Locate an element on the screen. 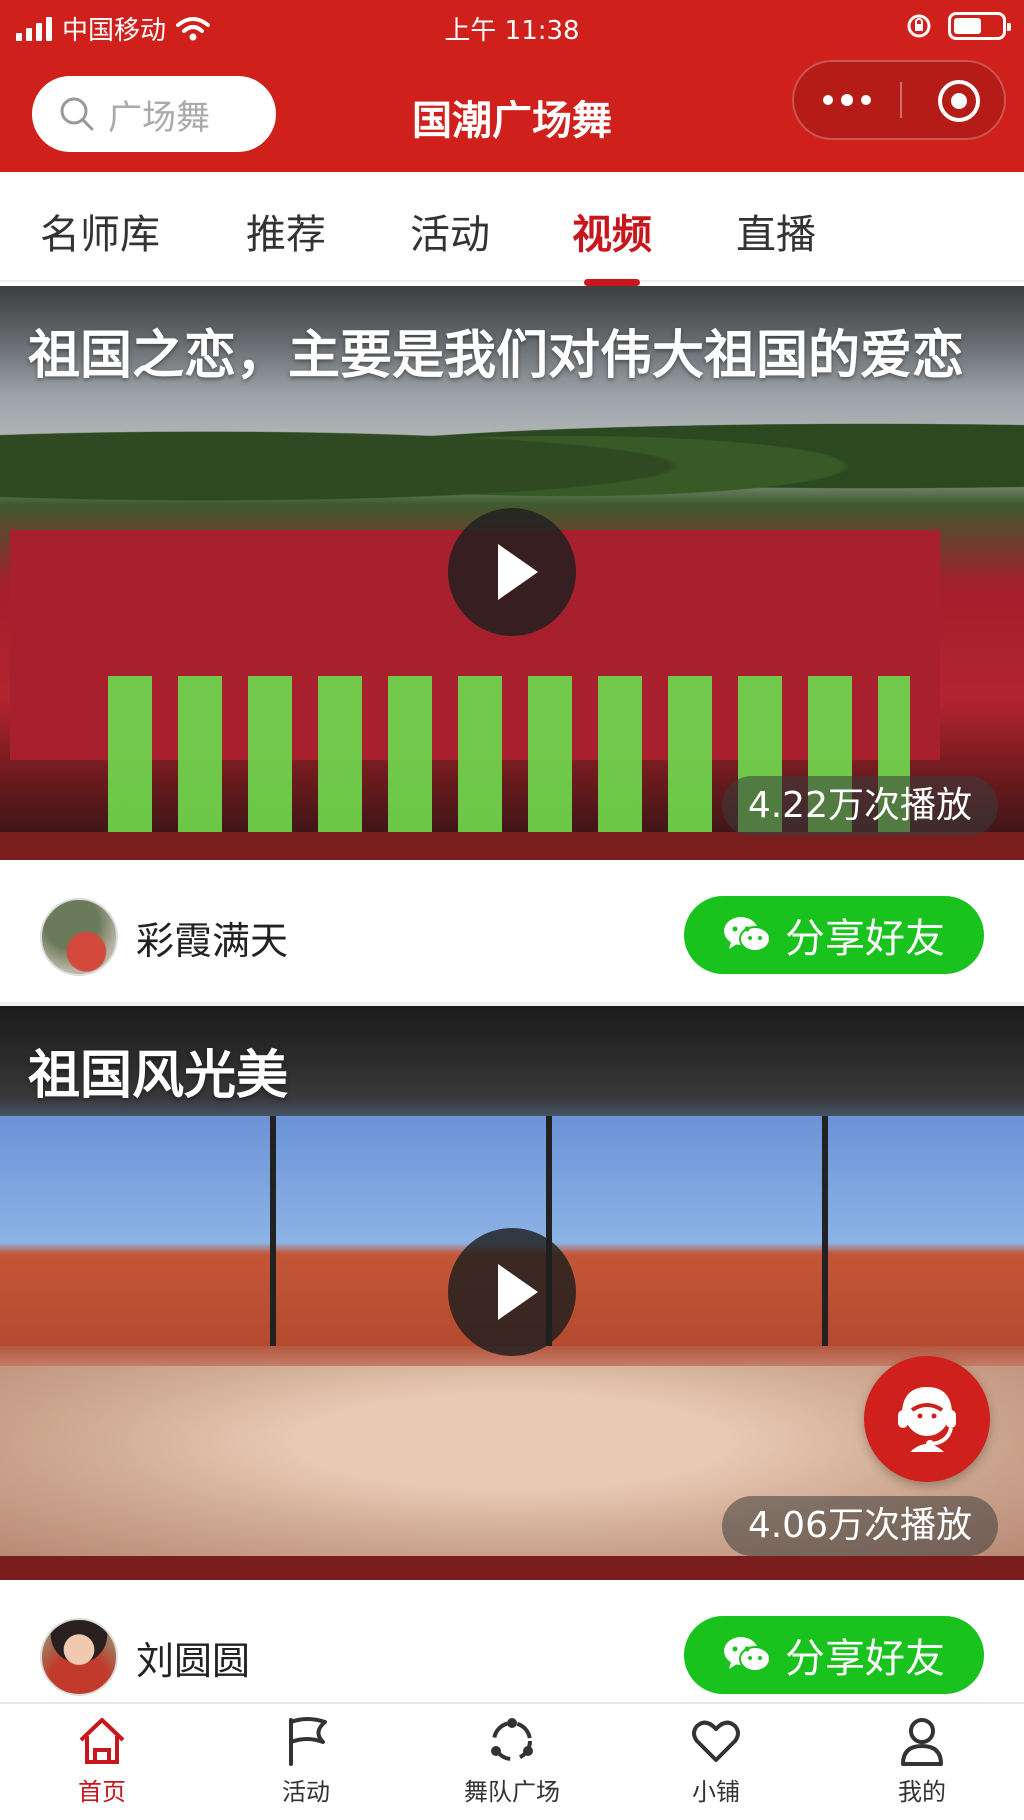 This screenshot has width=1024, height=1820. tabbar-activities-label: 活动 is located at coordinates (306, 1792).